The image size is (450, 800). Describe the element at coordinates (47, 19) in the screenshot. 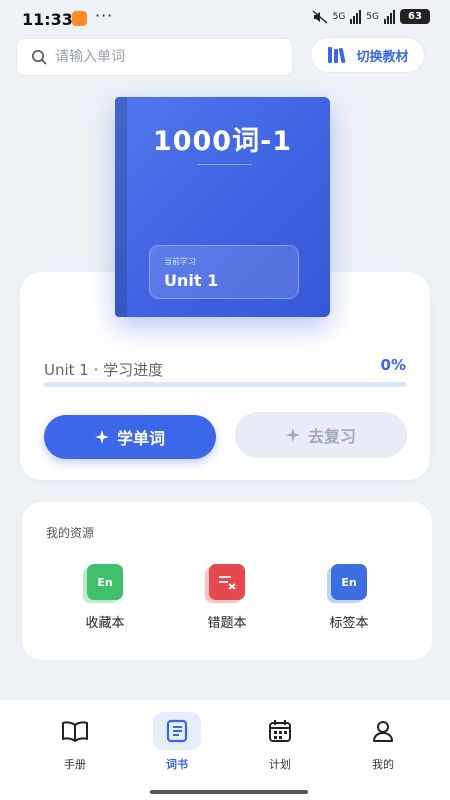

I see `status-time: 11:33` at that location.